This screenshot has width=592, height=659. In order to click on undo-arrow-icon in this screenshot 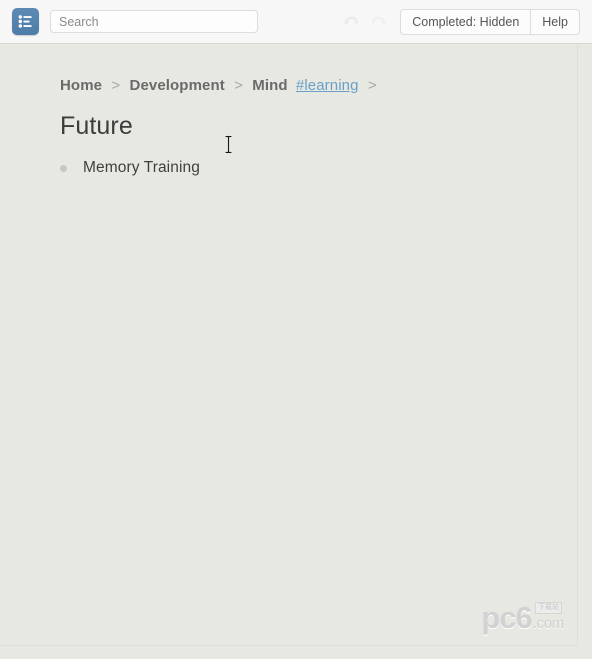, I will do `click(351, 22)`.